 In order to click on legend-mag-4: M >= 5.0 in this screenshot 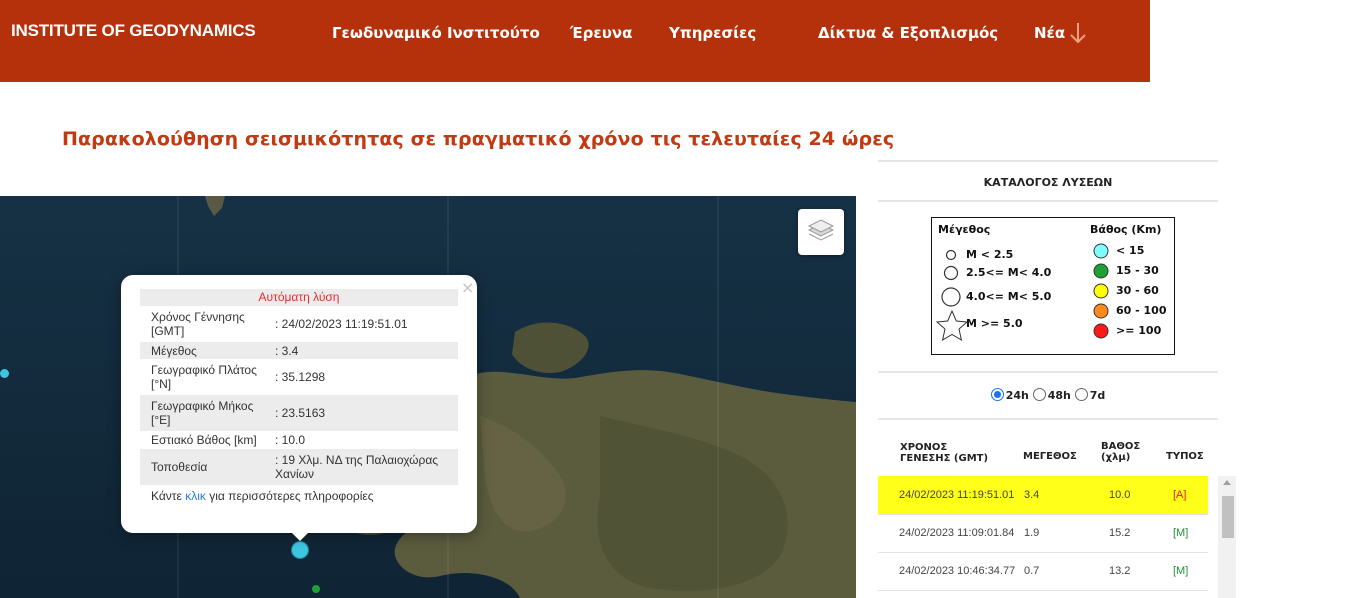, I will do `click(994, 323)`.